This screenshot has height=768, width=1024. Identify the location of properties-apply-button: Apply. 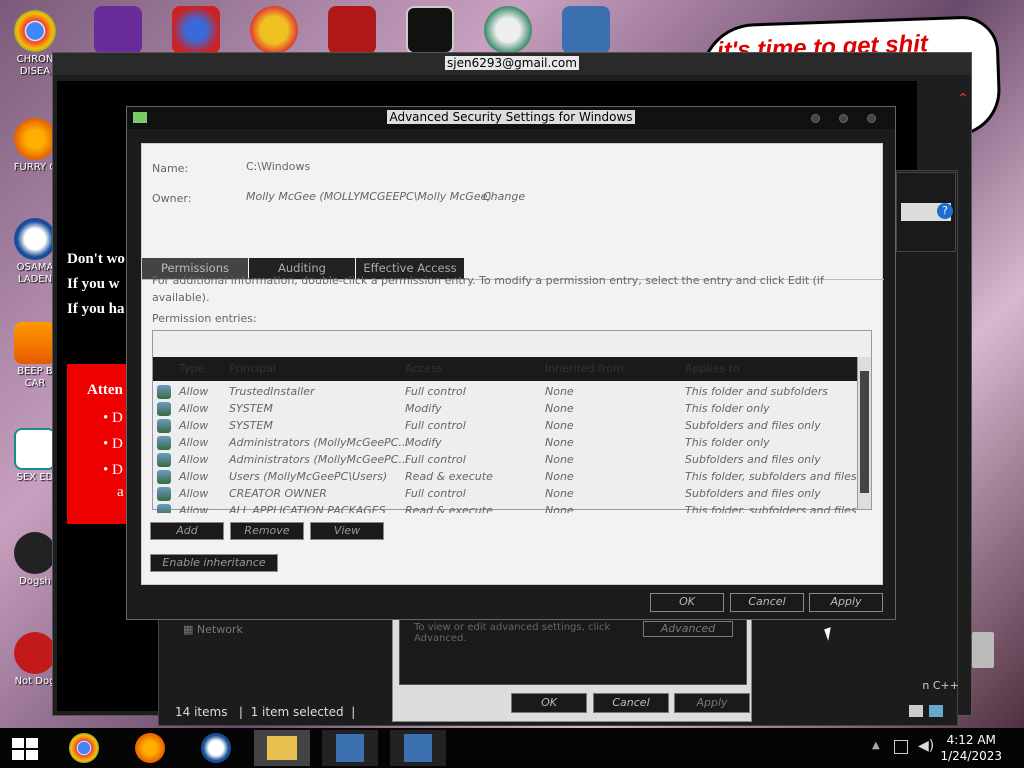
(712, 703).